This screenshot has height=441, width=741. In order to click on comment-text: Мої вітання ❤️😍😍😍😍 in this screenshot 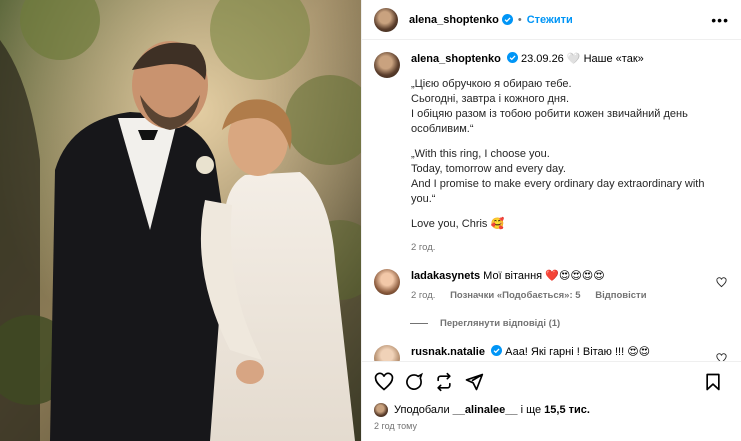, I will do `click(544, 275)`.